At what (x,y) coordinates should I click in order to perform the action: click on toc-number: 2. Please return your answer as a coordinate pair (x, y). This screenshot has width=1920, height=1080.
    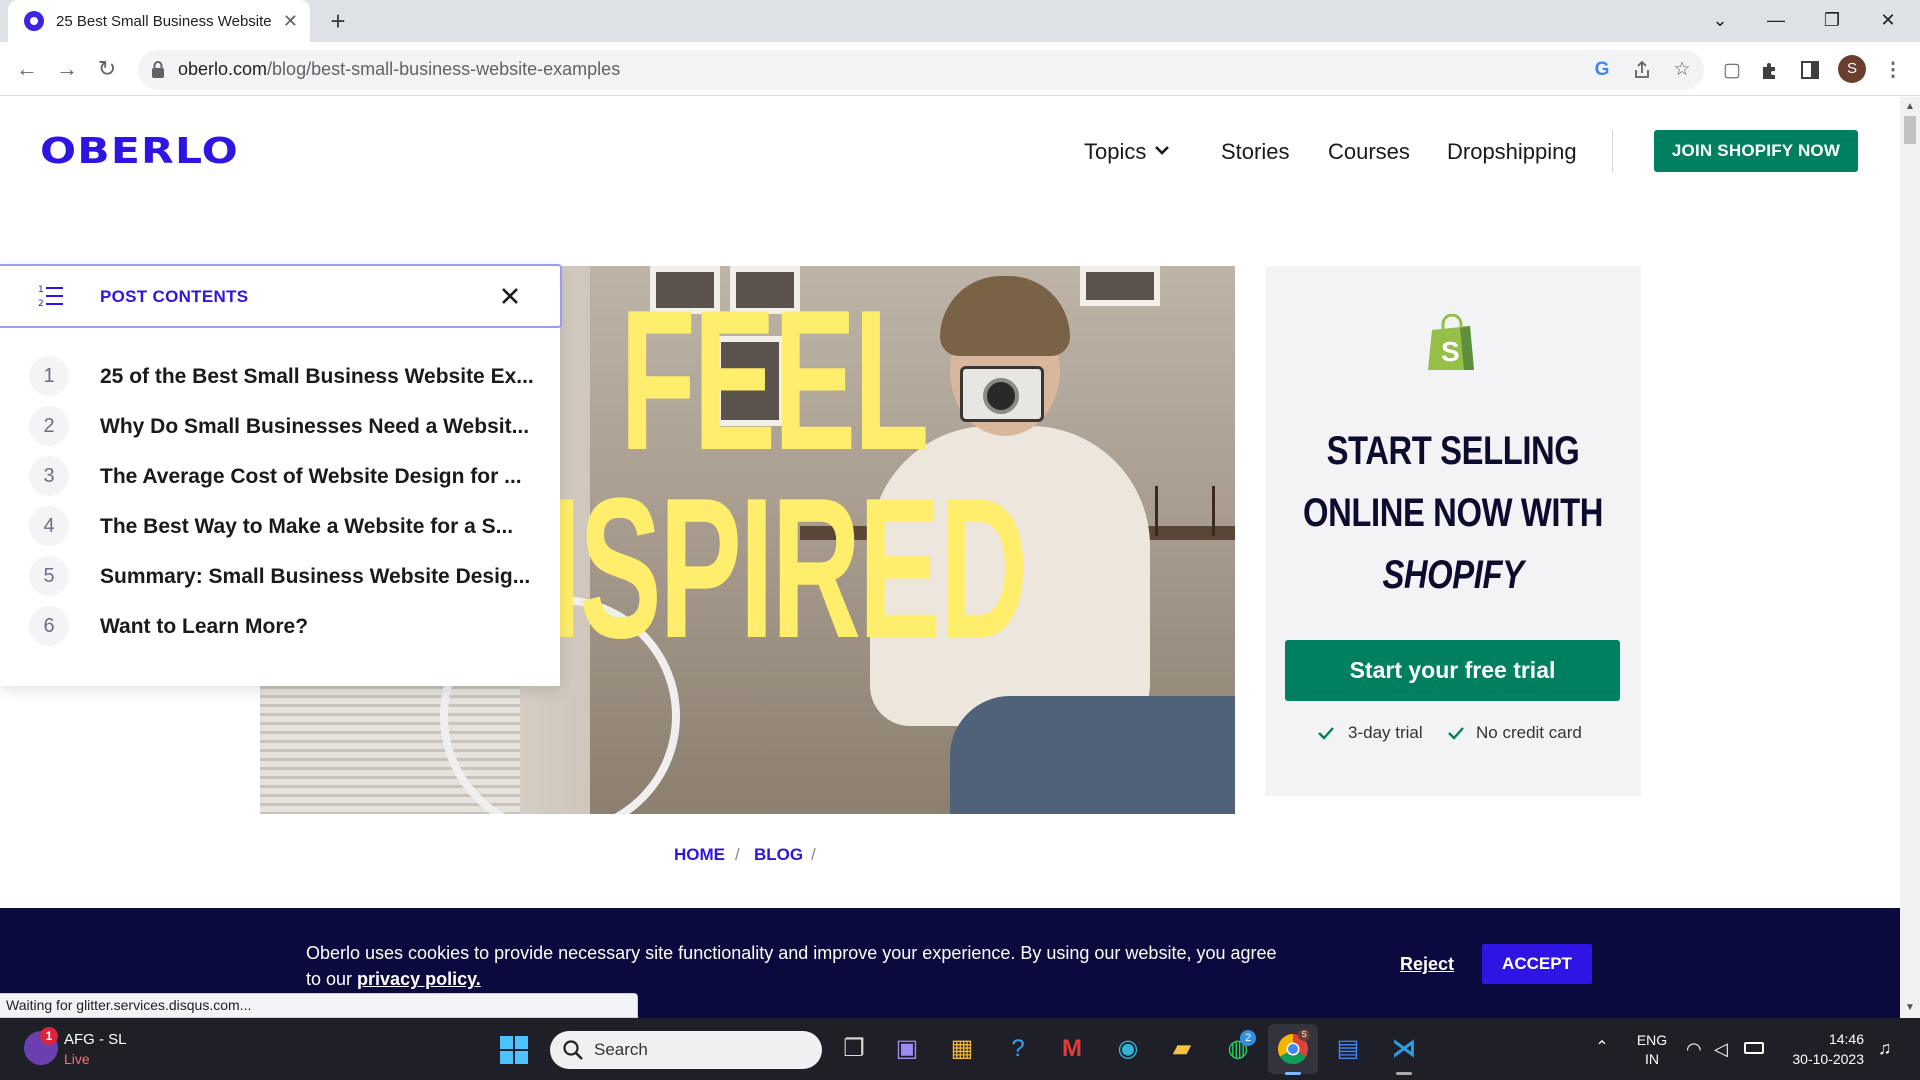
    Looking at the image, I should click on (49, 426).